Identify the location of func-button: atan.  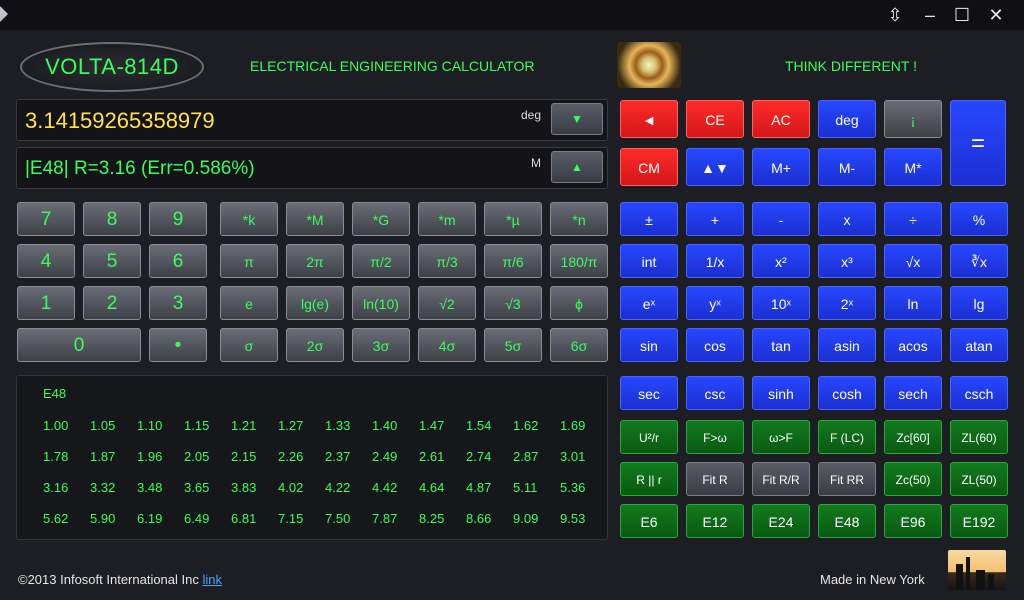
(979, 345).